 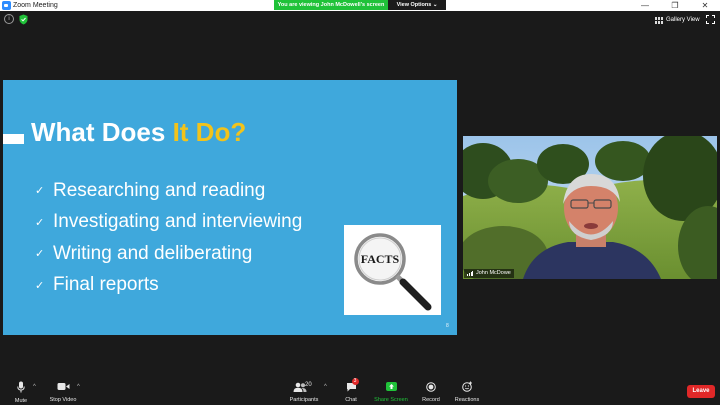 What do you see at coordinates (705, 5) in the screenshot?
I see `close-button: ✕` at bounding box center [705, 5].